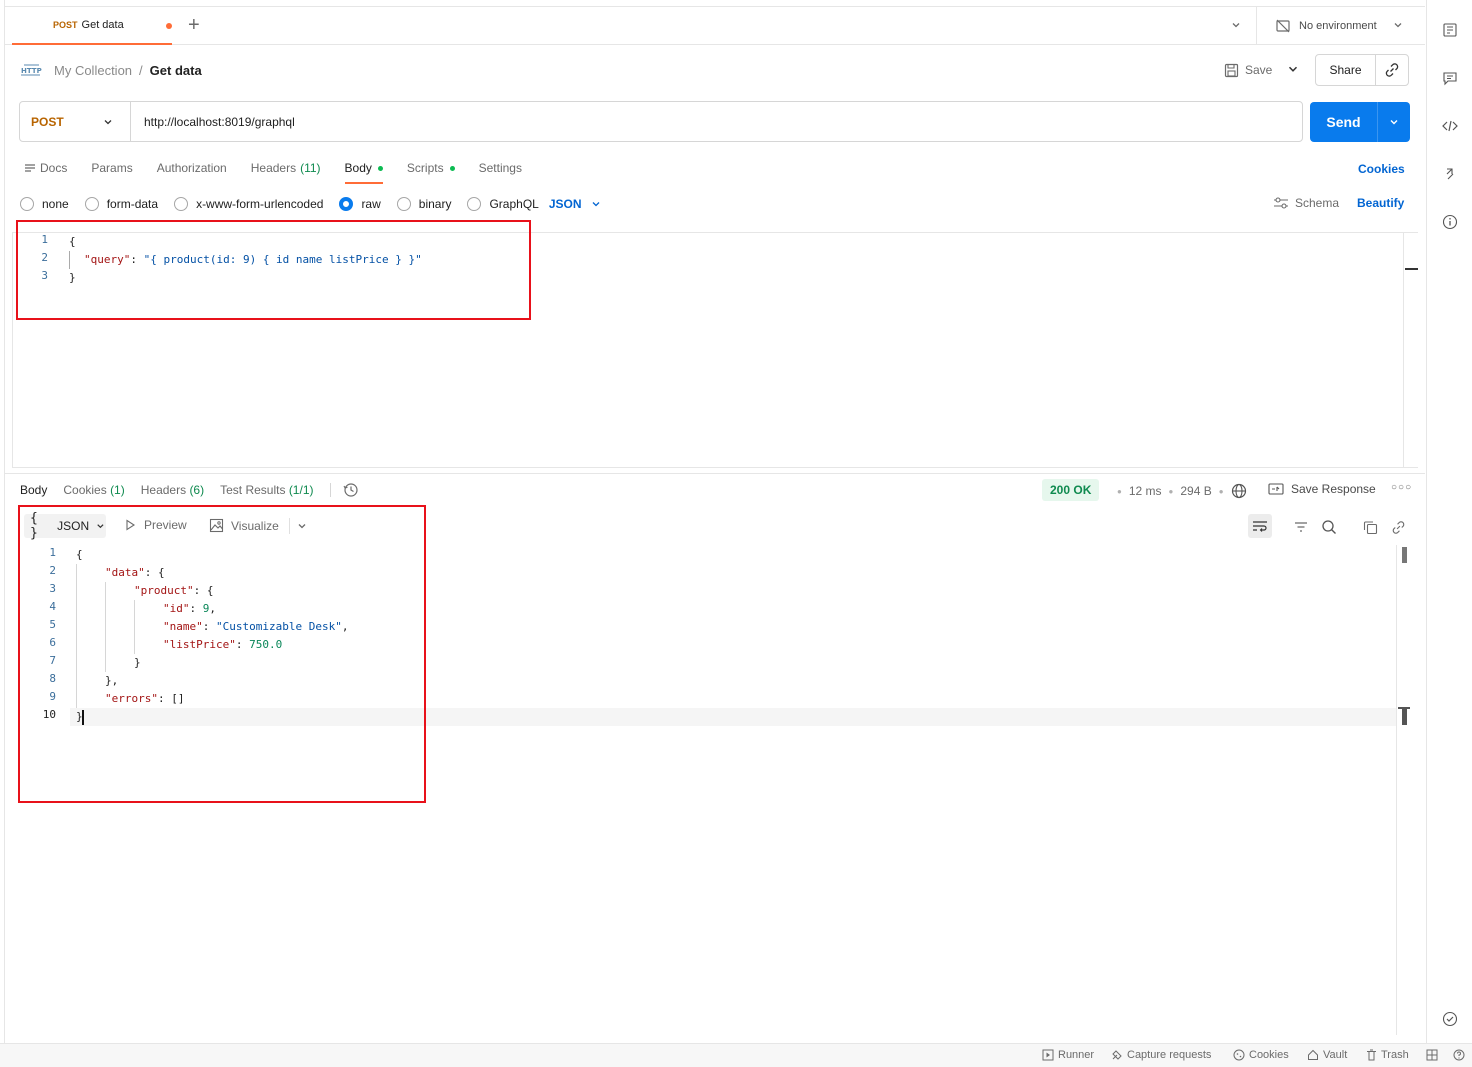  What do you see at coordinates (1259, 70) in the screenshot?
I see `save-label: Save` at bounding box center [1259, 70].